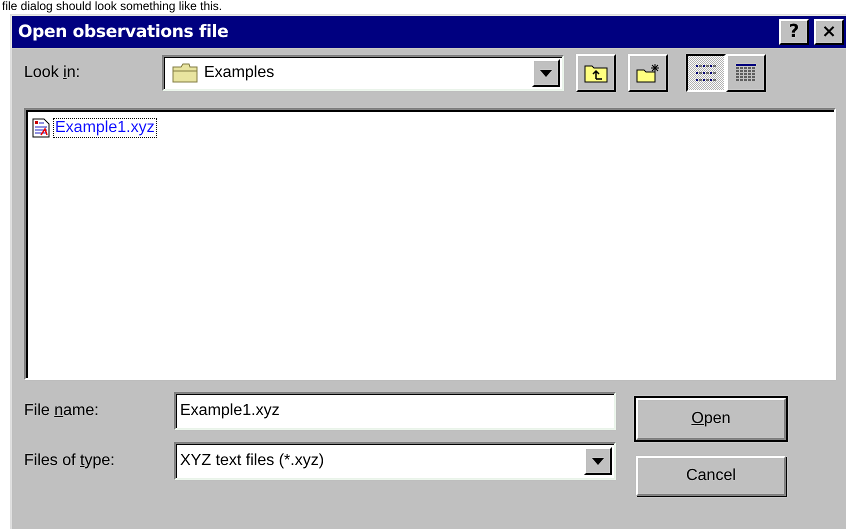 The image size is (846, 529). Describe the element at coordinates (123, 32) in the screenshot. I see `window-title: Open observations file` at that location.